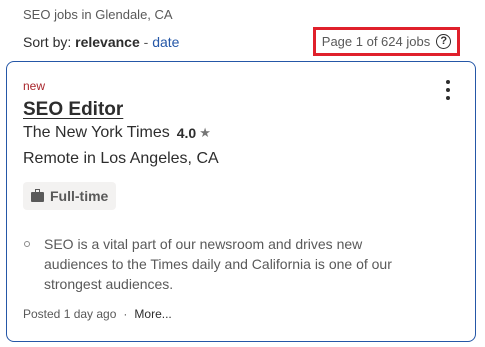  I want to click on sort-date-link: date, so click(165, 42).